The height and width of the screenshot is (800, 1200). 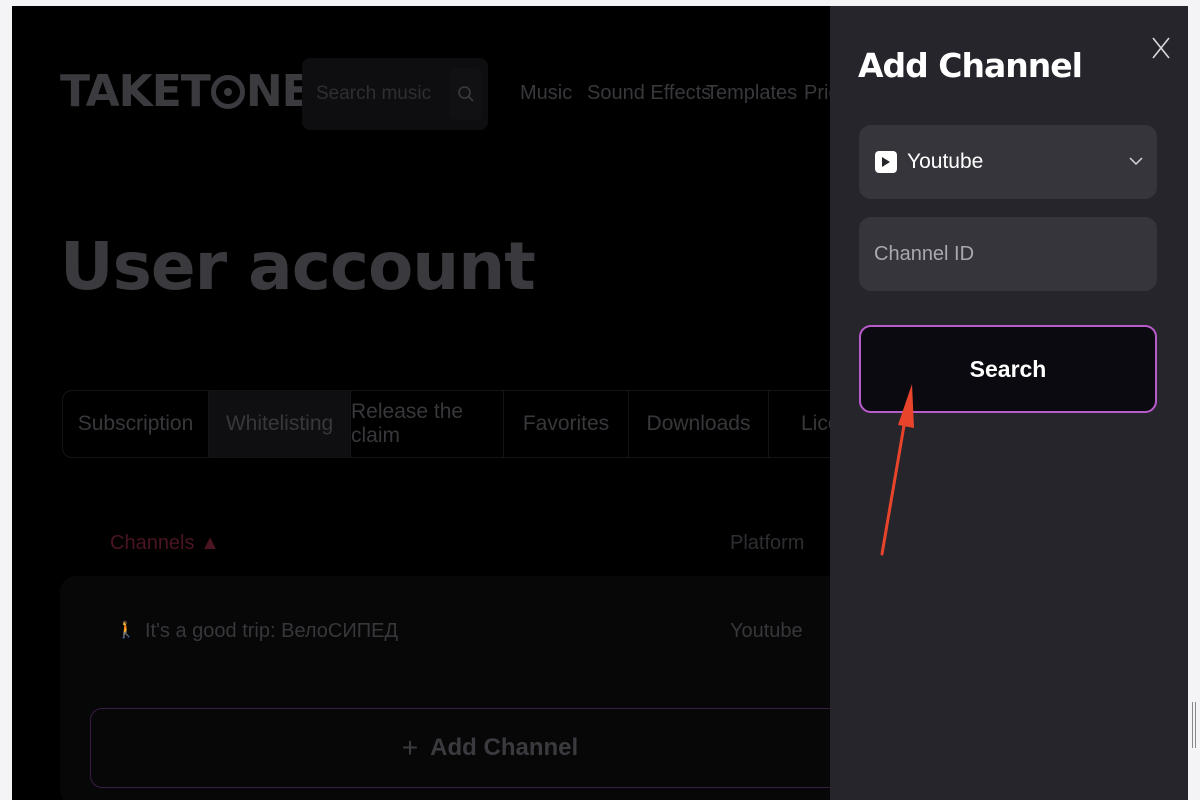 I want to click on taketones-logo: TAKET NES, so click(x=201, y=92).